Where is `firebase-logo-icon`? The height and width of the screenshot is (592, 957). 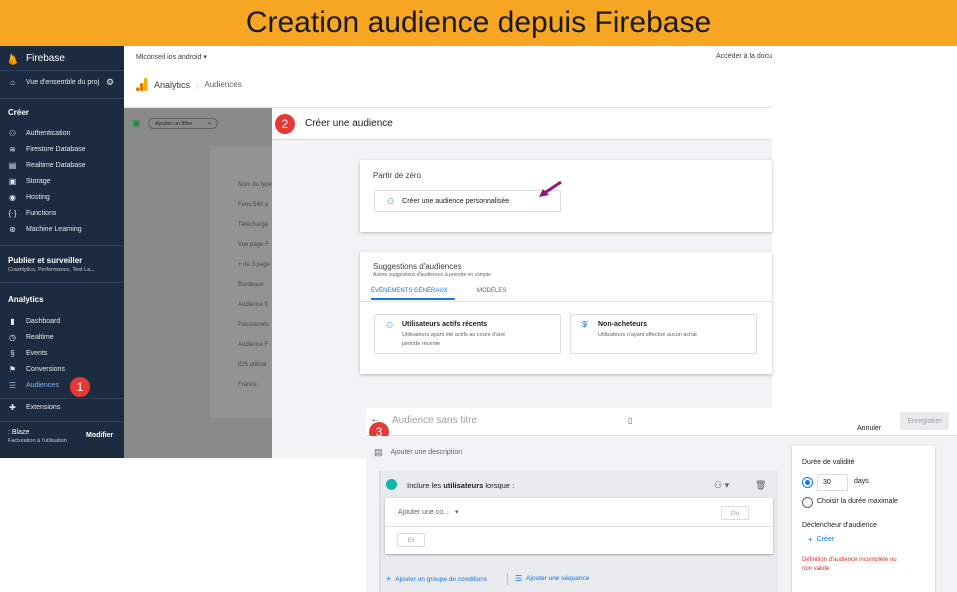
firebase-logo-icon is located at coordinates (13, 59).